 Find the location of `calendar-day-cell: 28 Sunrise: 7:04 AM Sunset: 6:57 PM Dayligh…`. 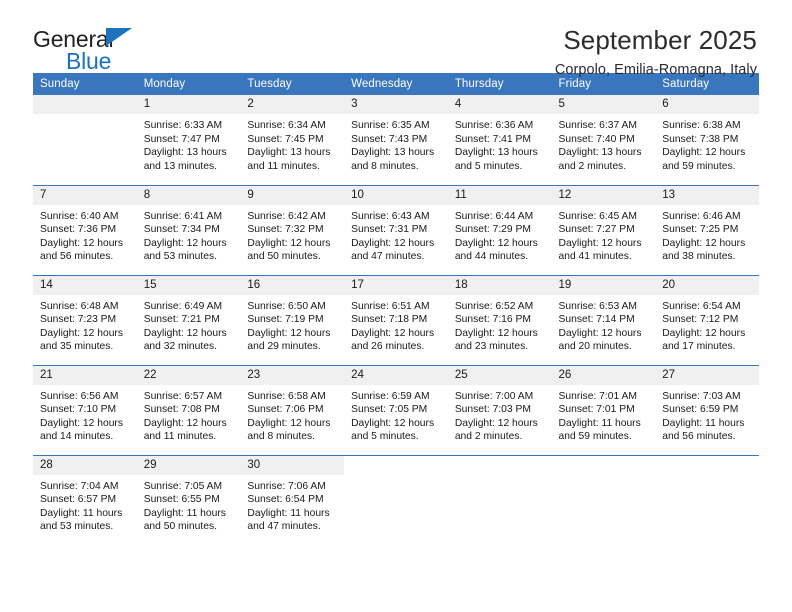

calendar-day-cell: 28 Sunrise: 7:04 AM Sunset: 6:57 PM Dayligh… is located at coordinates (85, 499).